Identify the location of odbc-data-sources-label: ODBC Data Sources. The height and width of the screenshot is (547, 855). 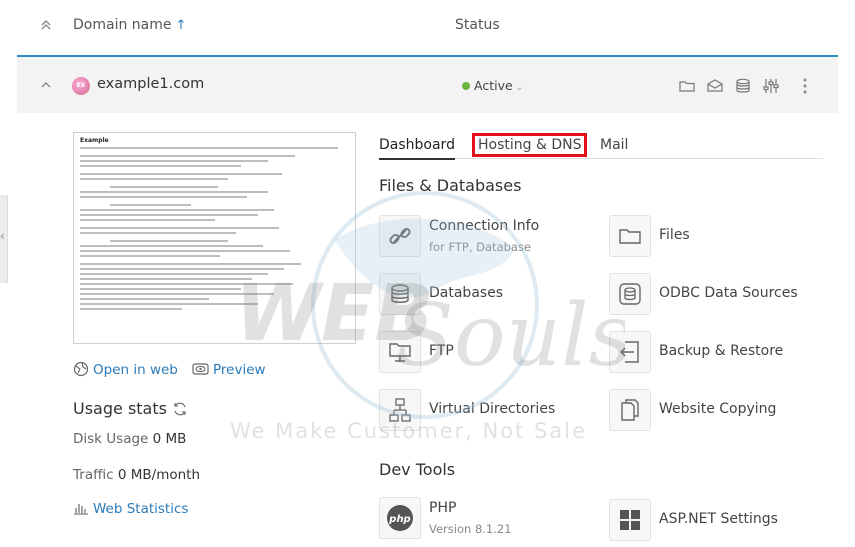
(728, 293).